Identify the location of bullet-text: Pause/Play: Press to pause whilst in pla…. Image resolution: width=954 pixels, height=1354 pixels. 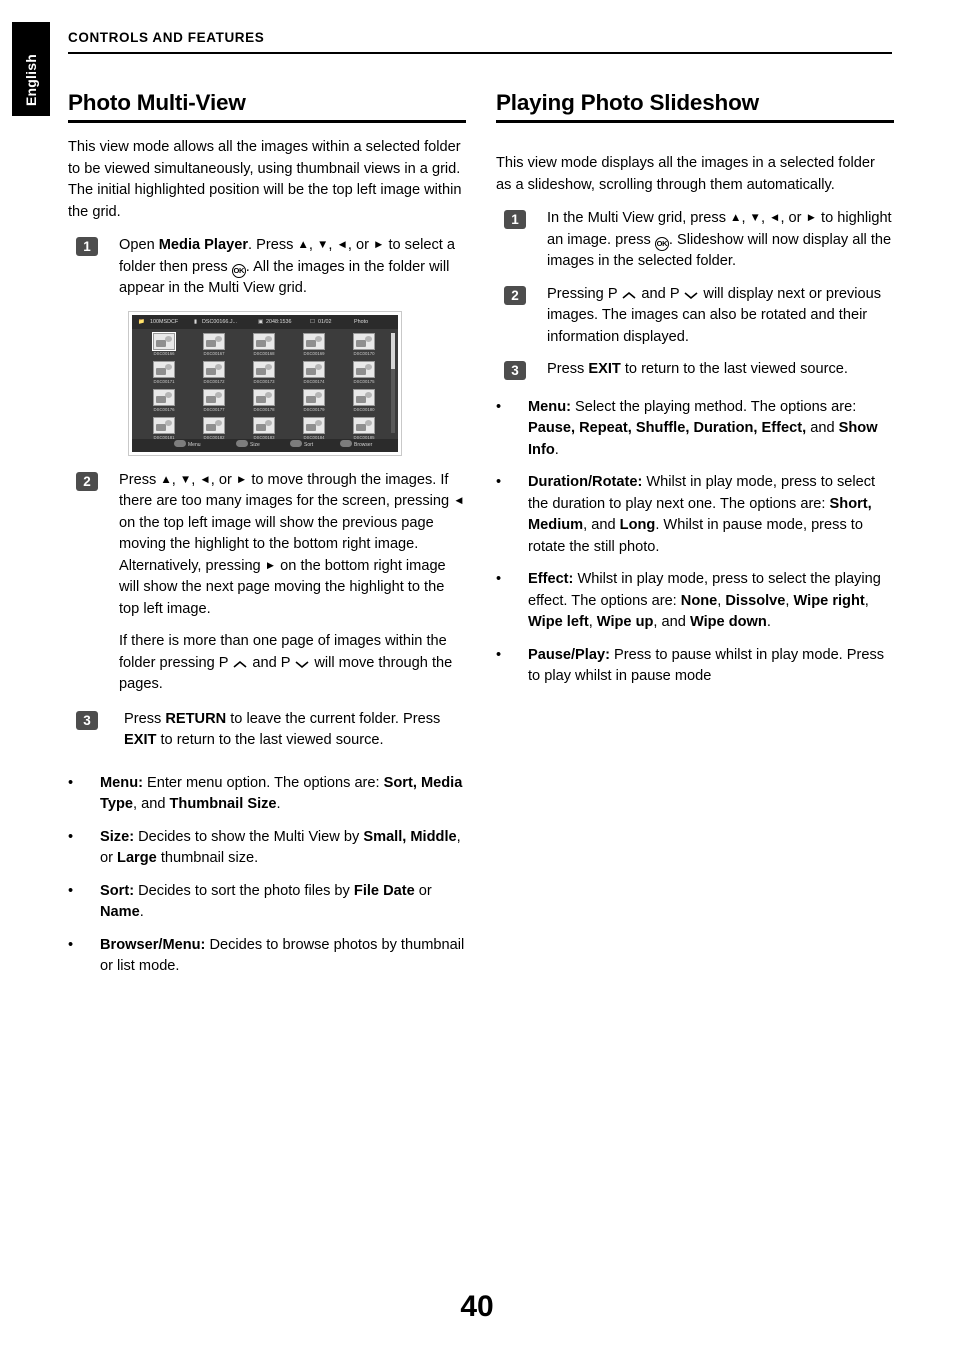
(706, 665).